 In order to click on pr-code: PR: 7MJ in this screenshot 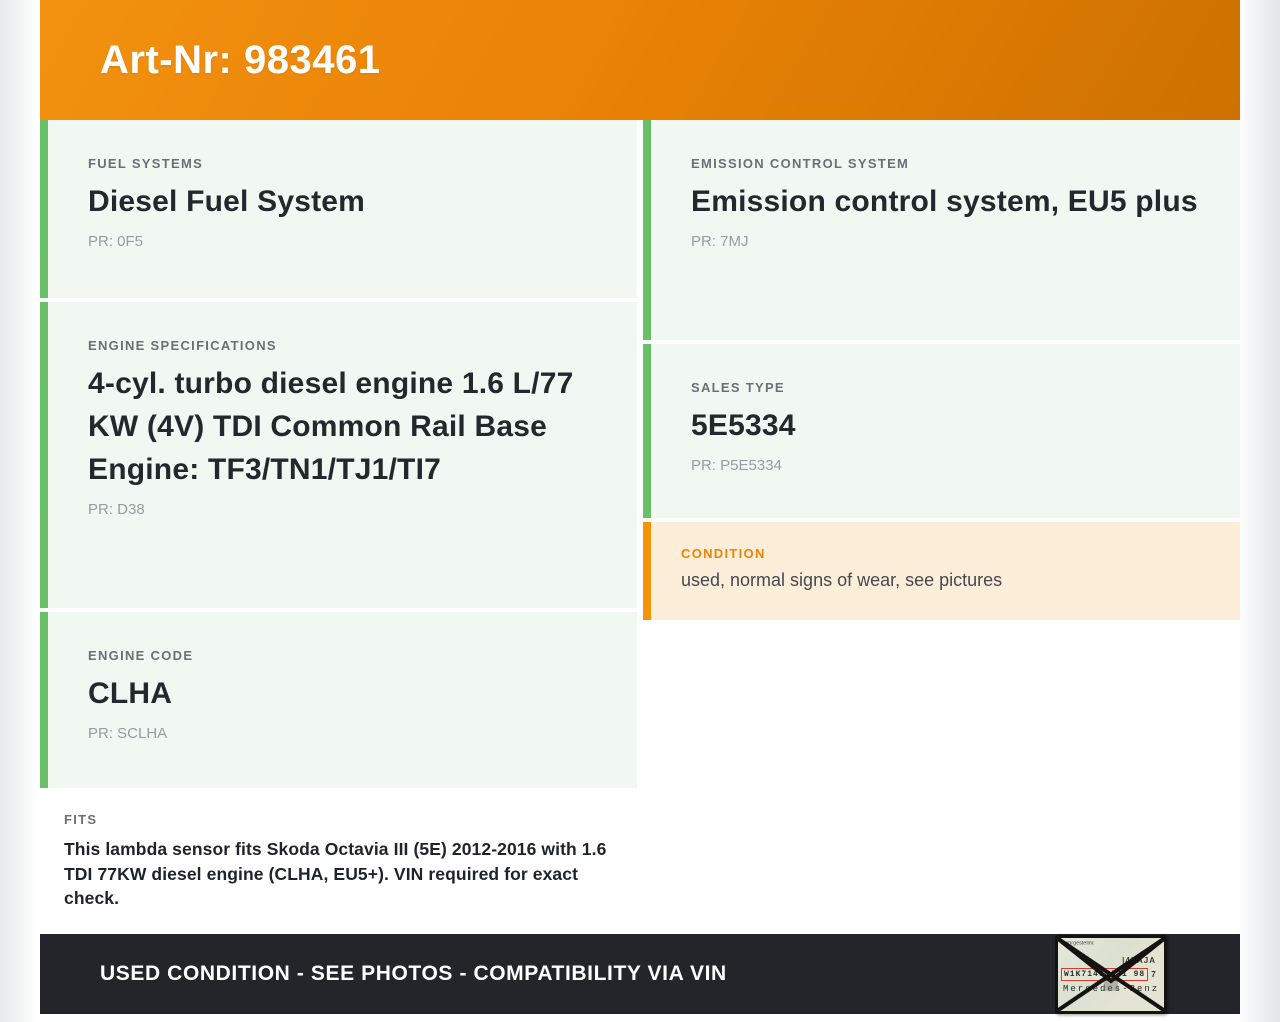, I will do `click(720, 241)`.